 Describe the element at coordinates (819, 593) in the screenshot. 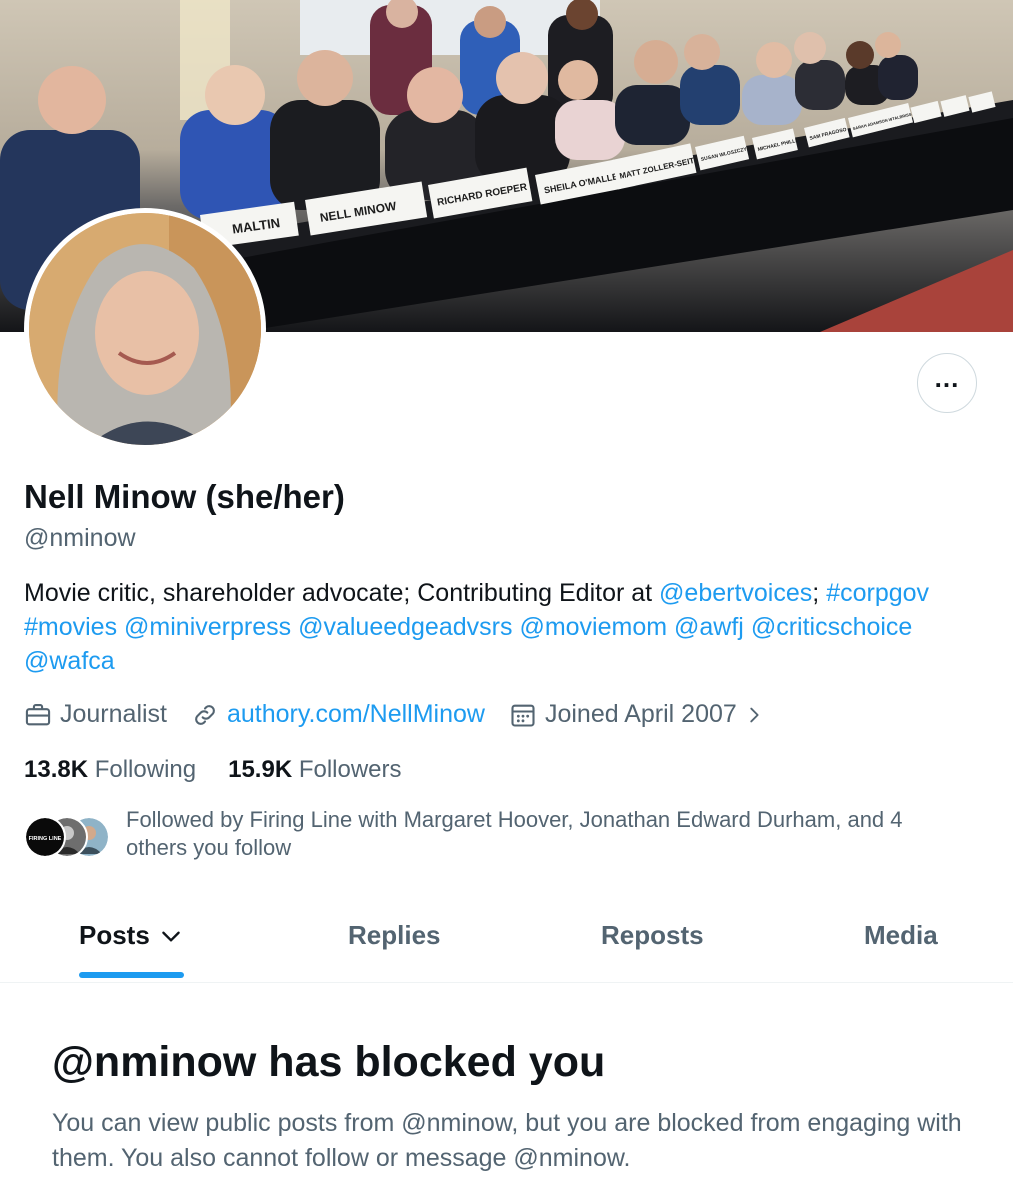

I see `bio-text: ;` at that location.